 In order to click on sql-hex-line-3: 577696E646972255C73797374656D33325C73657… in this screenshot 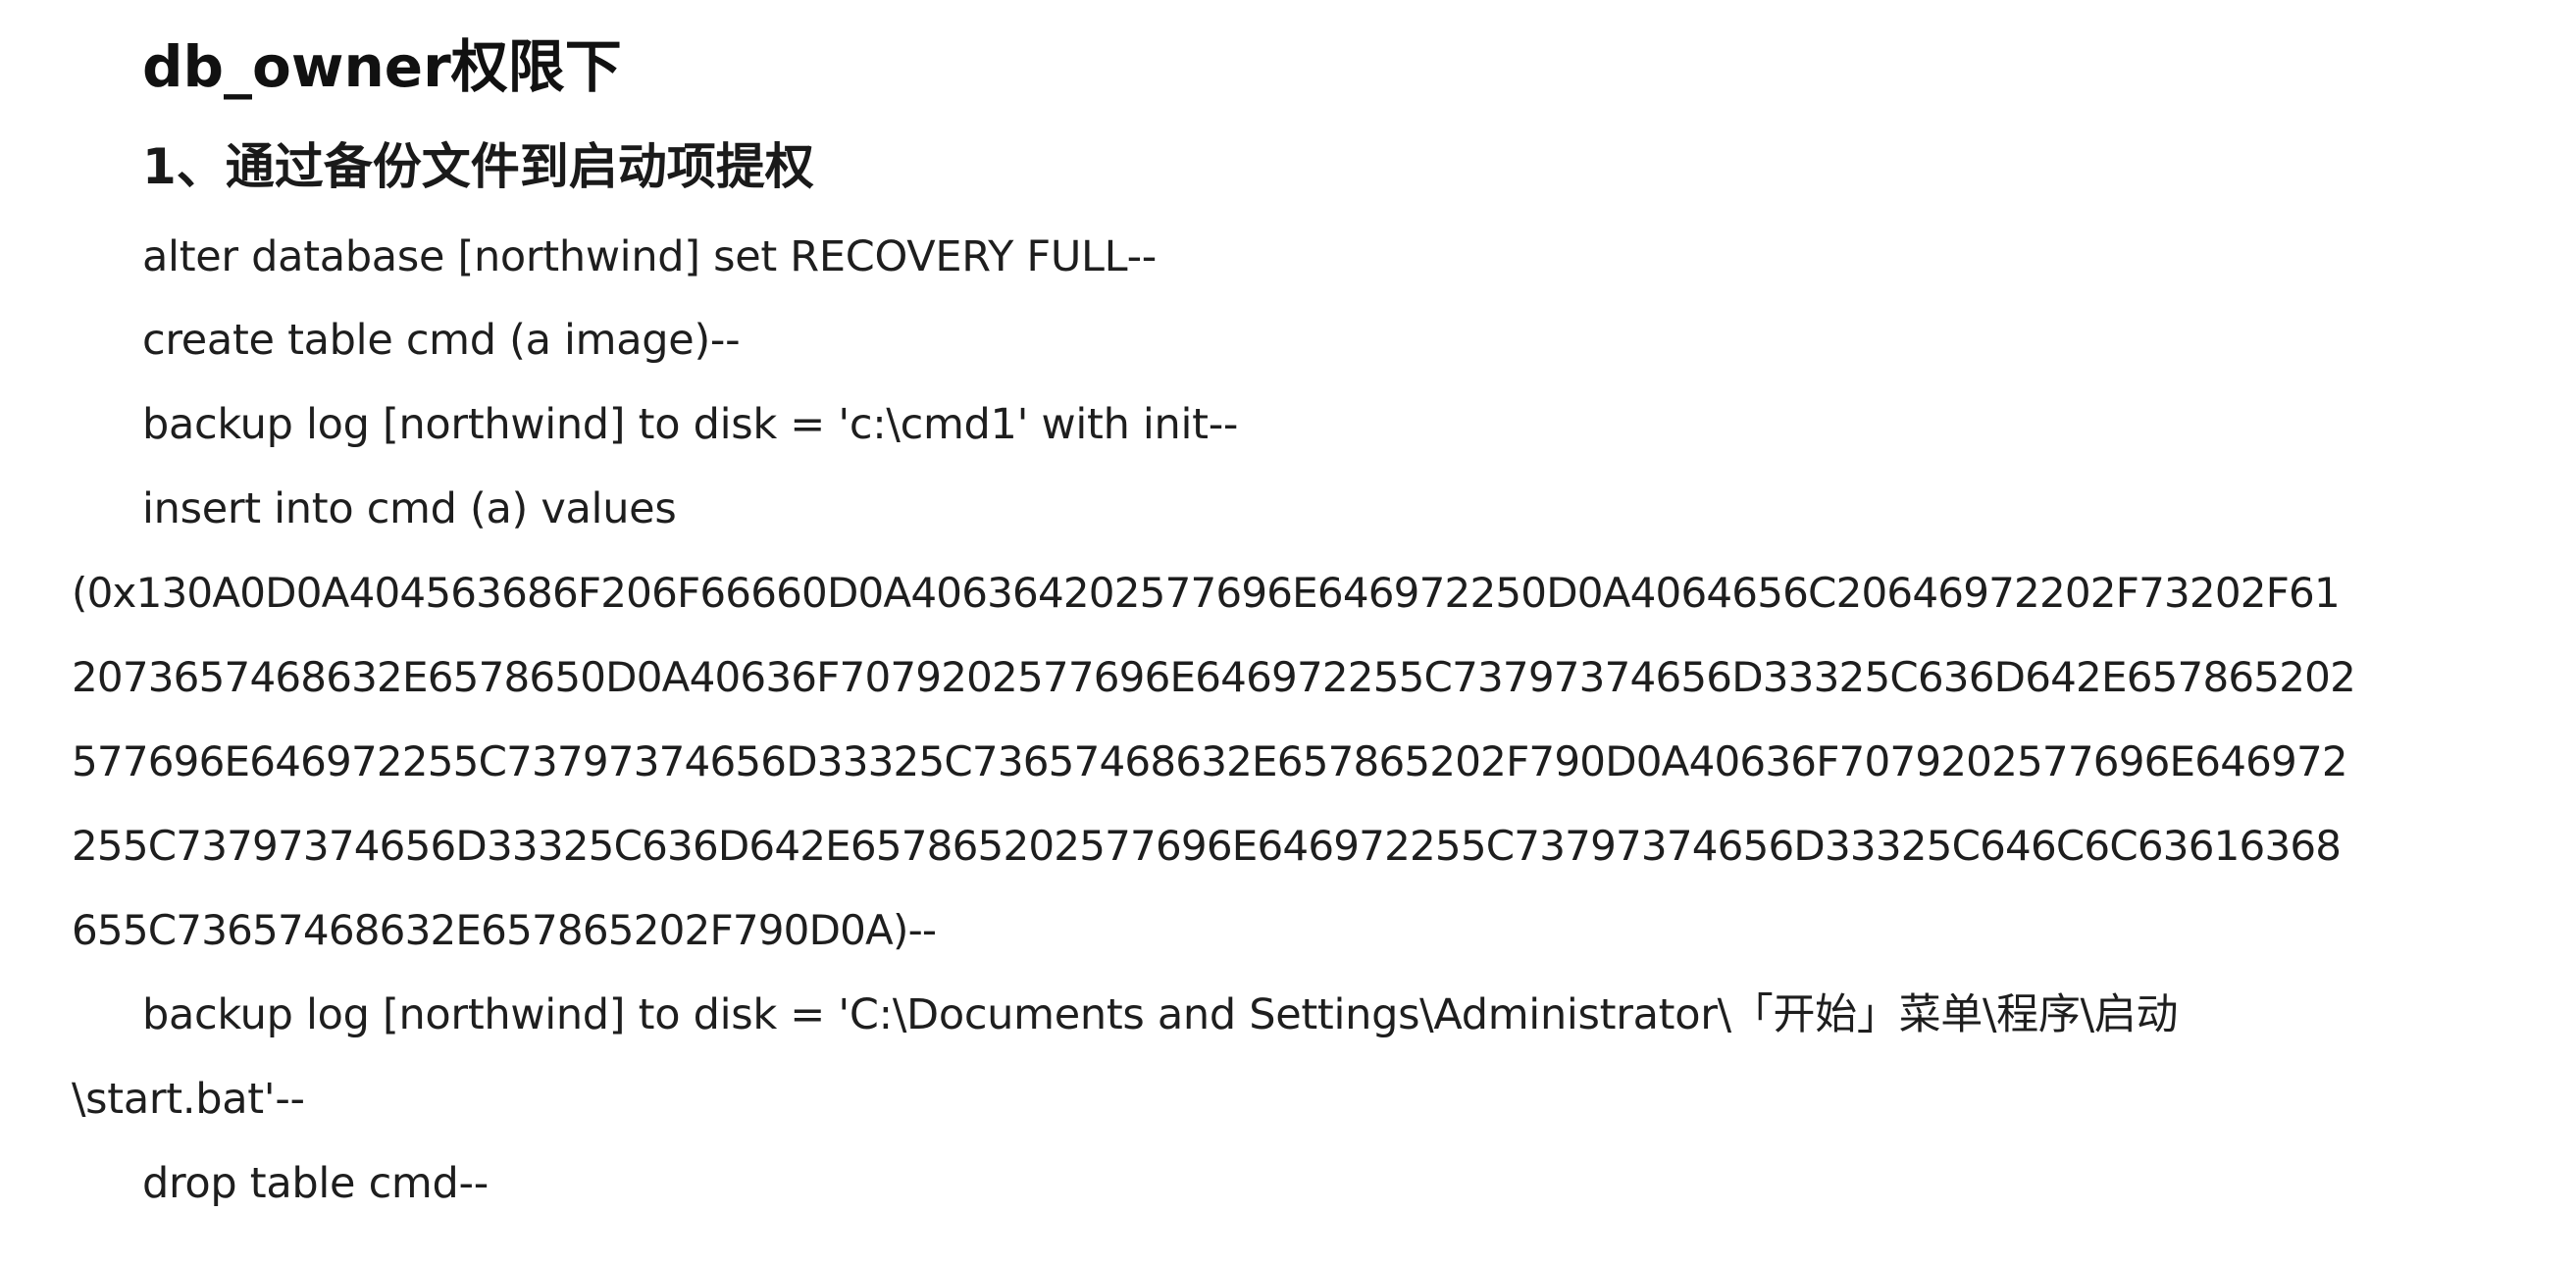, I will do `click(1210, 761)`.